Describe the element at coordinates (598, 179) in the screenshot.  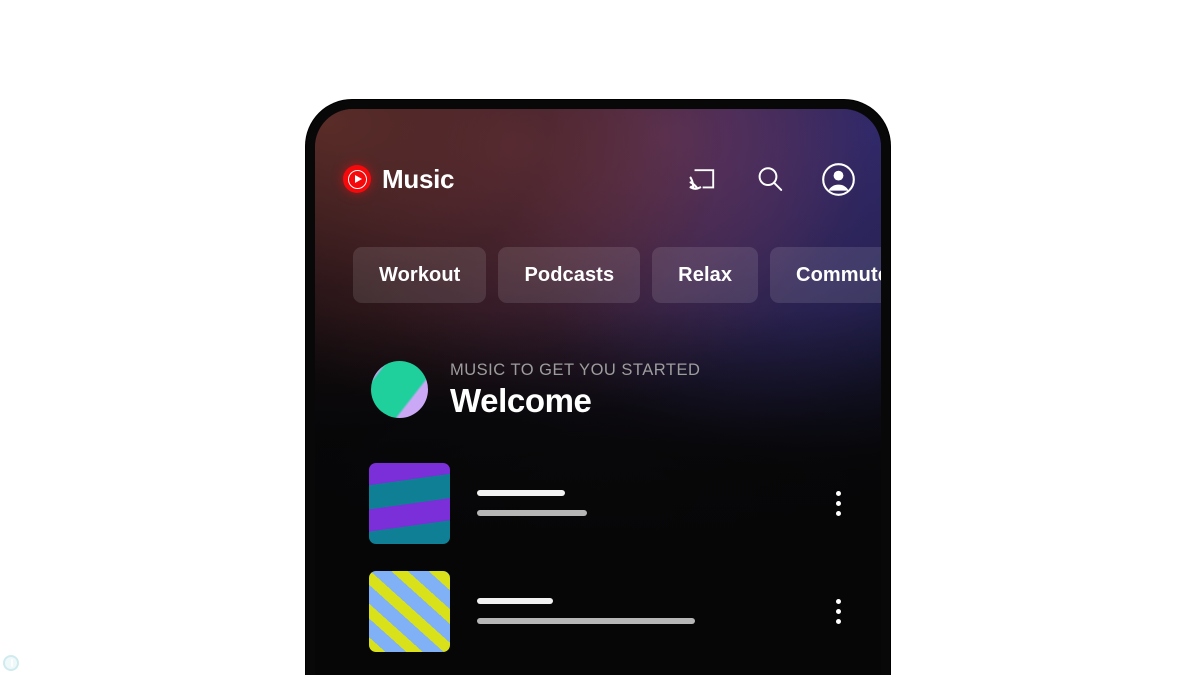
I see `app-bar: Music` at that location.